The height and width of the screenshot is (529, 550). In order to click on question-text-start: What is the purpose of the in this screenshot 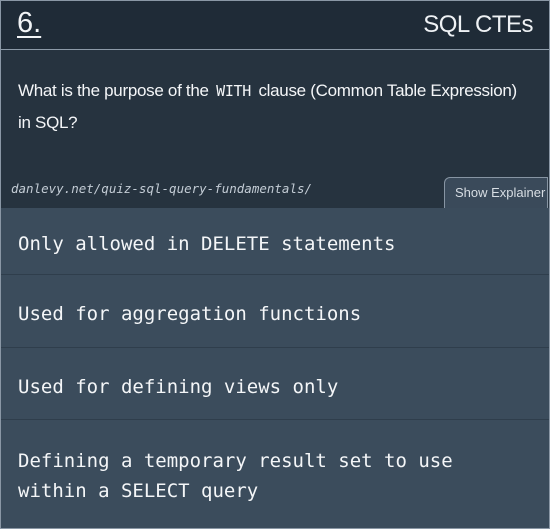, I will do `click(113, 90)`.